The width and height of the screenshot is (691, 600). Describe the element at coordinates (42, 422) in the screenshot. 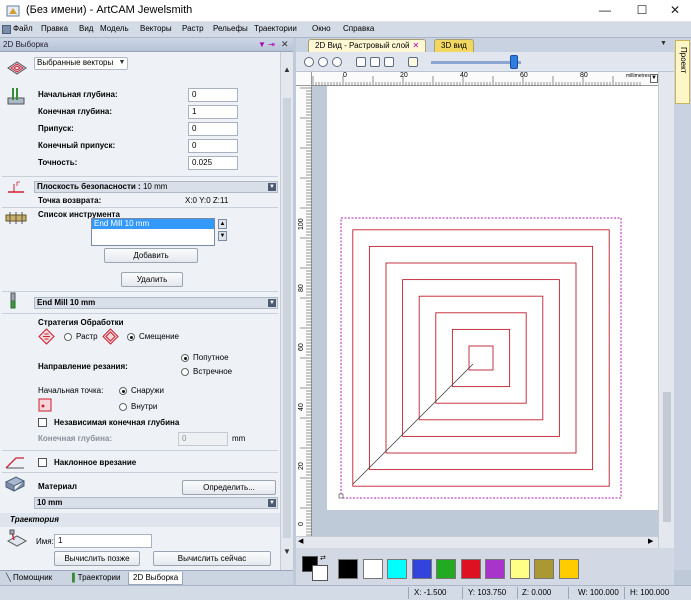

I see `independent-depth-checkbox` at that location.